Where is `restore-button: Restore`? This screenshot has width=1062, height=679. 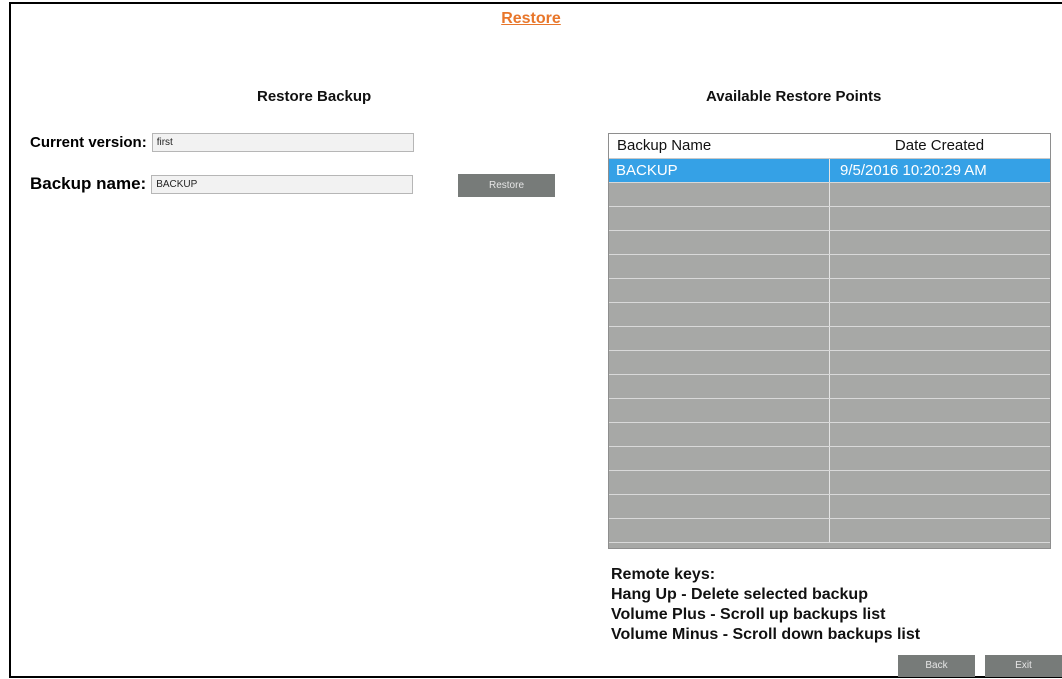 restore-button: Restore is located at coordinates (506, 185).